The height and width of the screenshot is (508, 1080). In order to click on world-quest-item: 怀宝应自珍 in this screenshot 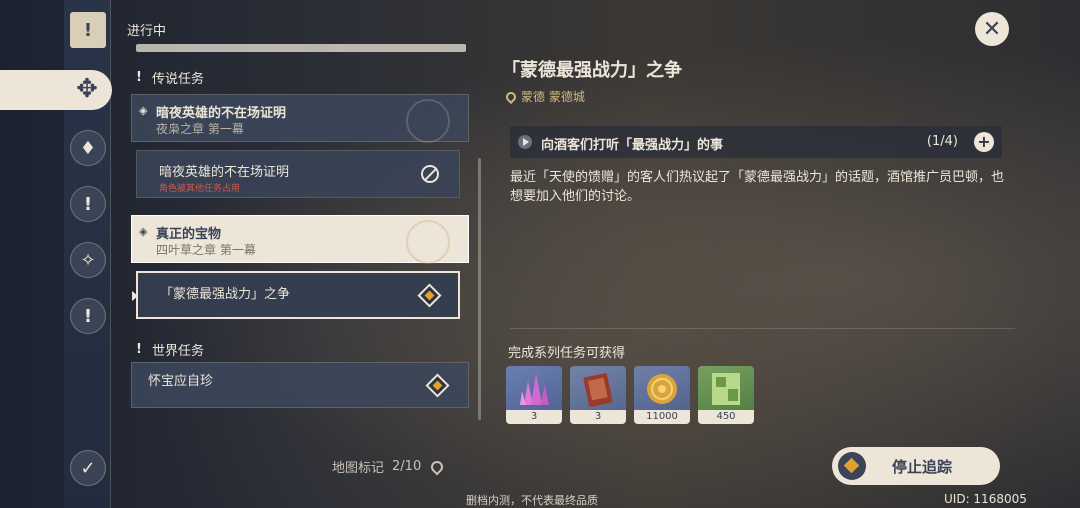, I will do `click(300, 385)`.